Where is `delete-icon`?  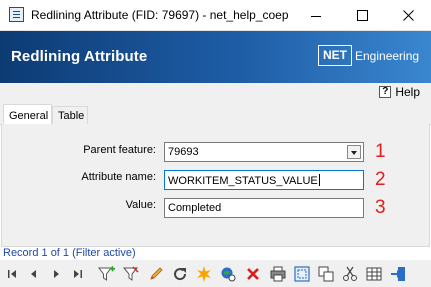 delete-icon is located at coordinates (253, 274).